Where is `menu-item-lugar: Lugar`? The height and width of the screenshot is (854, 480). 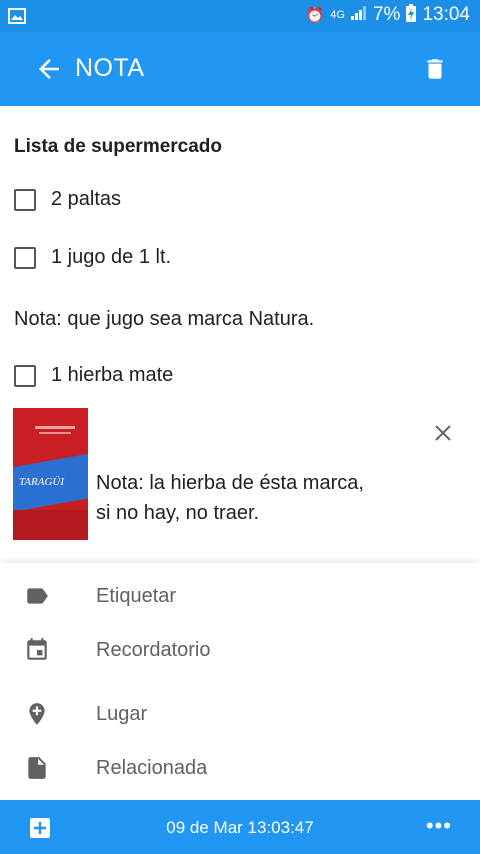 menu-item-lugar: Lugar is located at coordinates (240, 714).